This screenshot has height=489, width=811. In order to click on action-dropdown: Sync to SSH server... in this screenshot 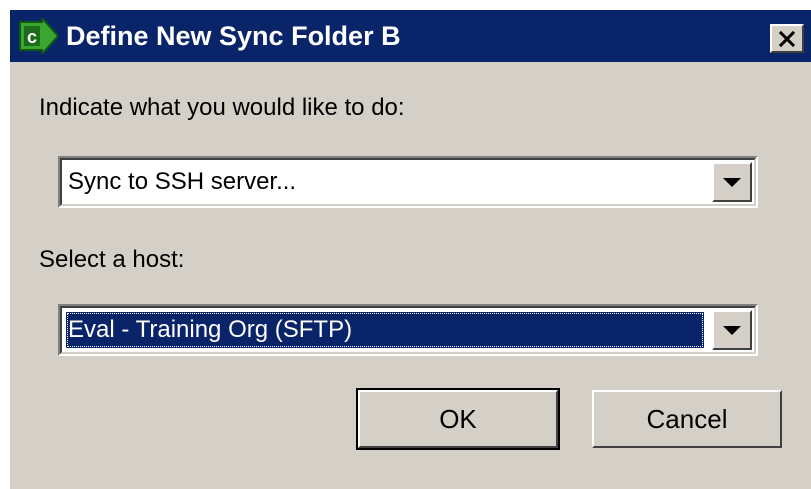, I will do `click(408, 182)`.